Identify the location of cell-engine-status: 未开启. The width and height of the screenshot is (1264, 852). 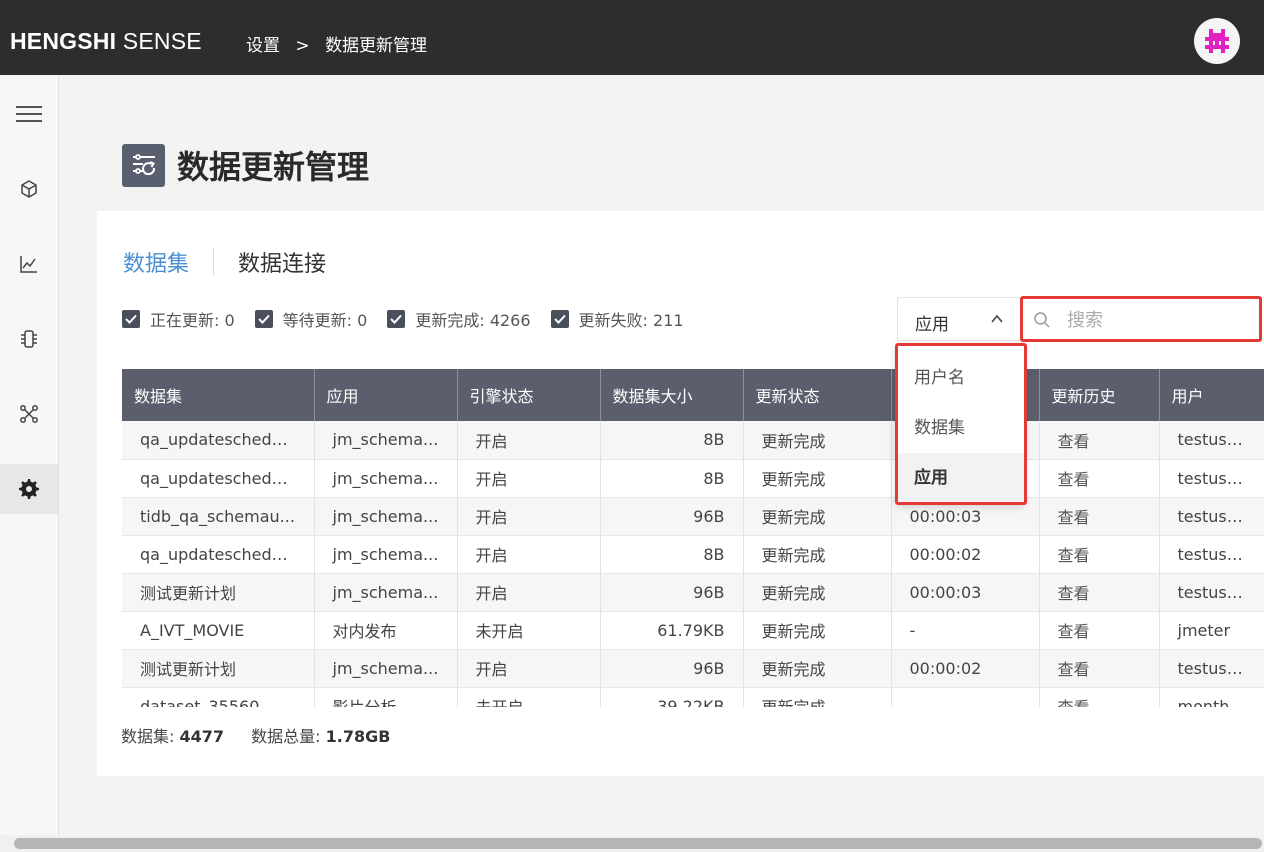
(529, 697).